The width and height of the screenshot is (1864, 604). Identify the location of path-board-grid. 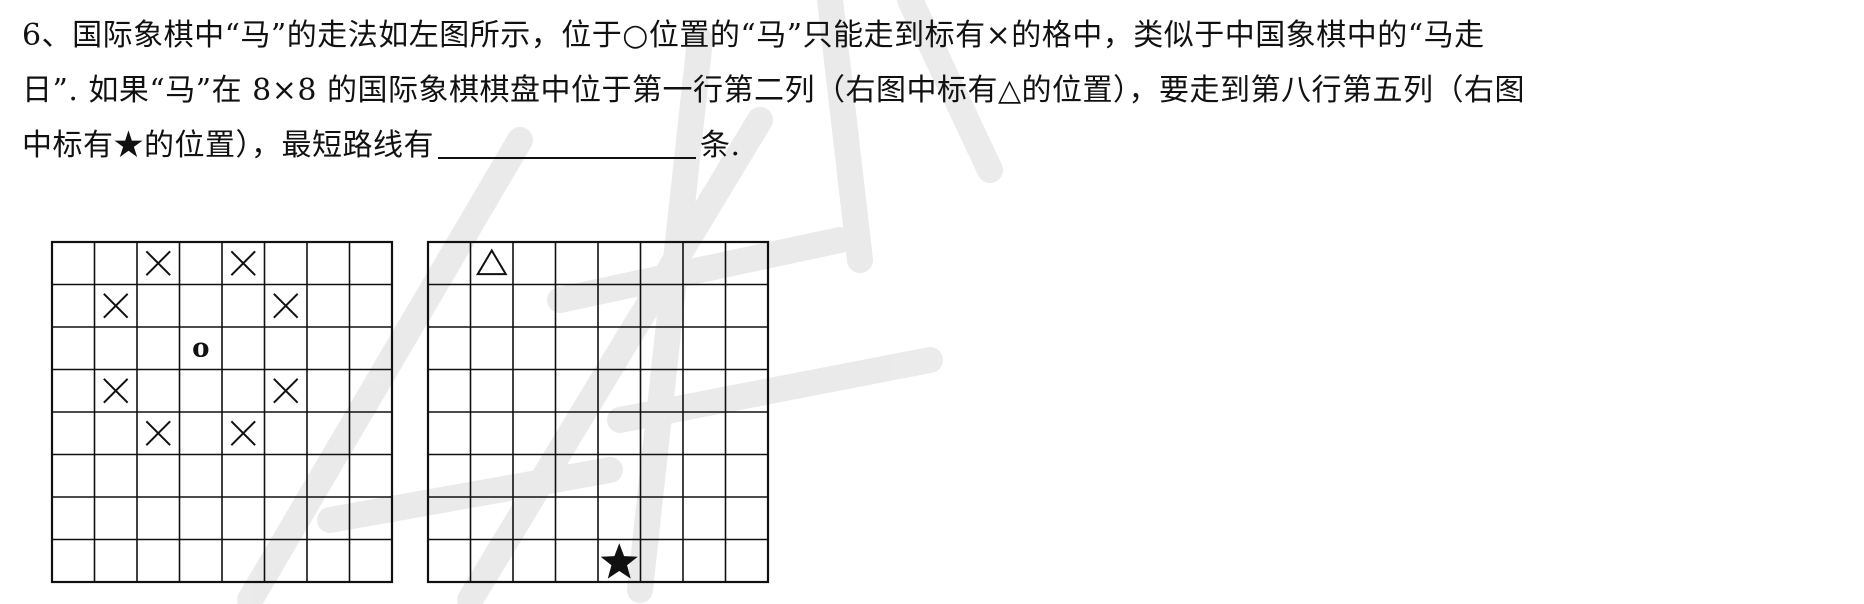
(598, 412).